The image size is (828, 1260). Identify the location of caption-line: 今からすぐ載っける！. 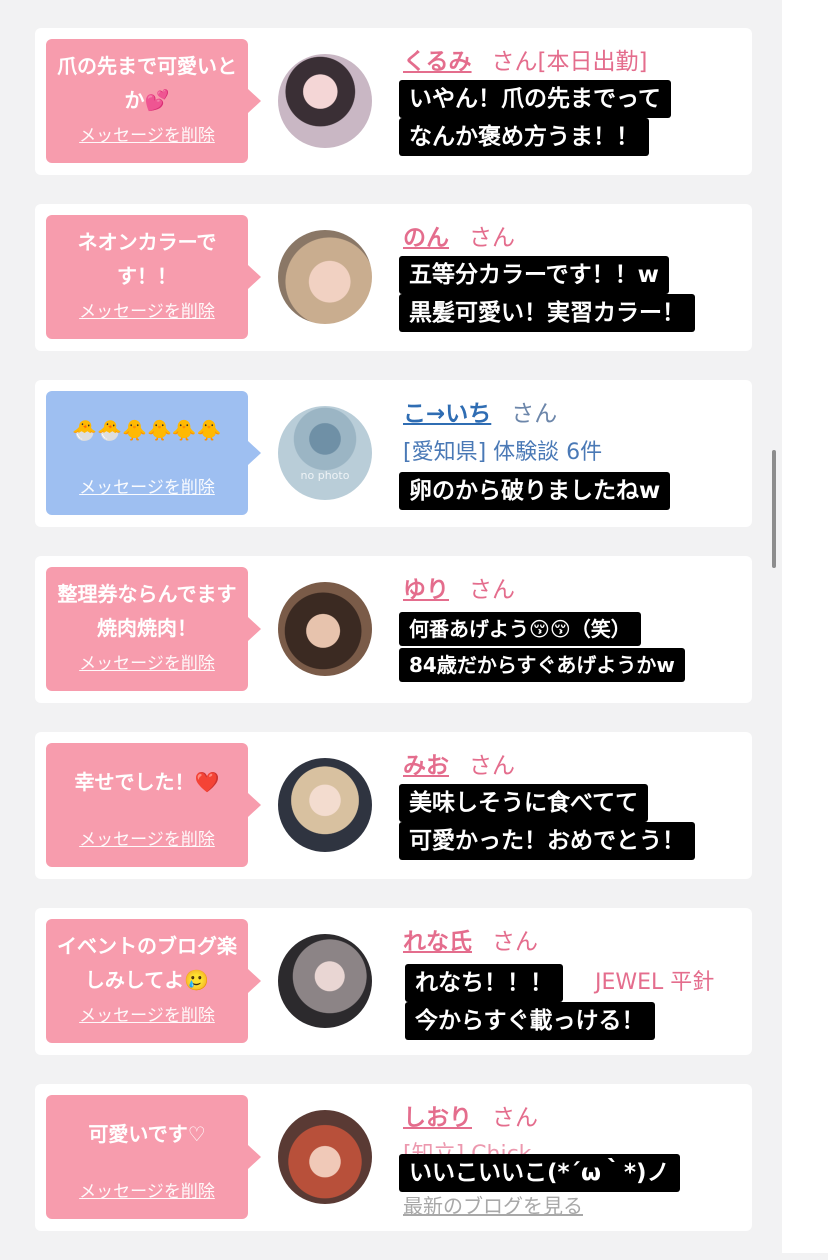
(530, 1021).